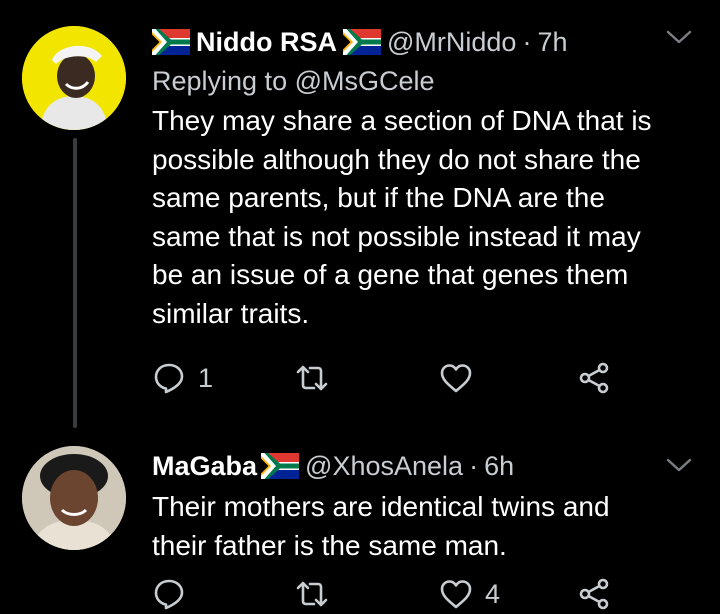 This screenshot has width=720, height=614. Describe the element at coordinates (499, 466) in the screenshot. I see `timestamp: 6h` at that location.